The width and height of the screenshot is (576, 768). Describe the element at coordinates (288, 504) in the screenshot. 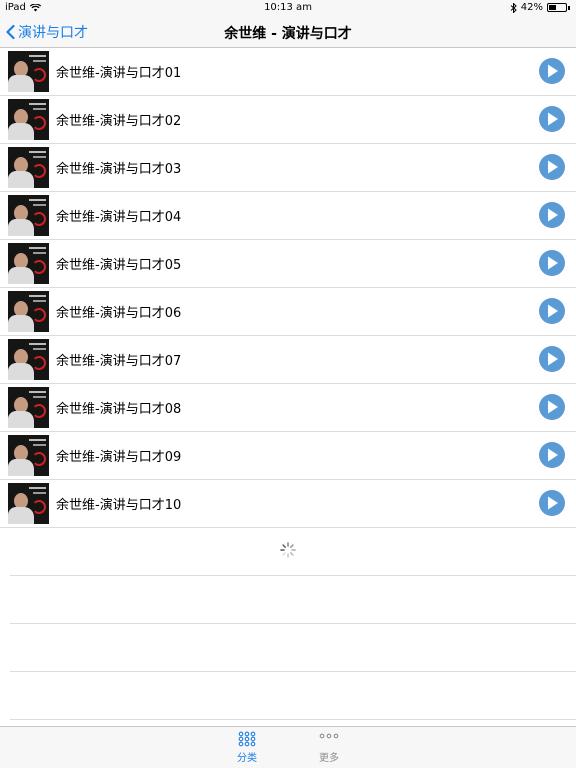

I see `list-item: 余世维-演讲与口才10` at that location.